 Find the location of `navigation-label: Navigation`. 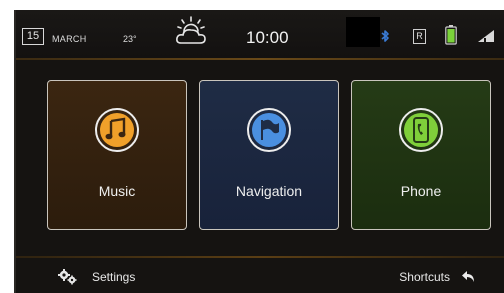

navigation-label: Navigation is located at coordinates (269, 191).